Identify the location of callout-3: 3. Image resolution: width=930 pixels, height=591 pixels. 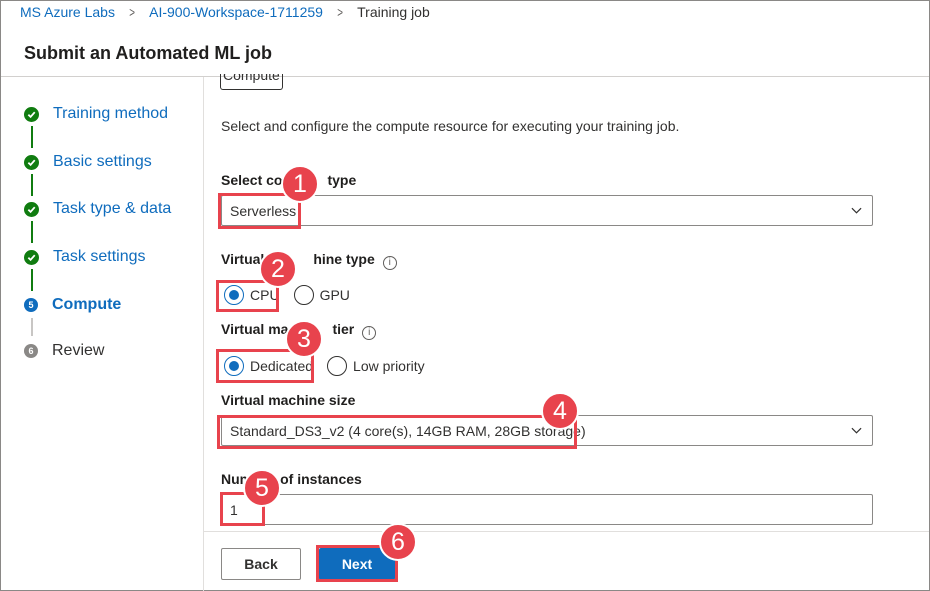
(304, 339).